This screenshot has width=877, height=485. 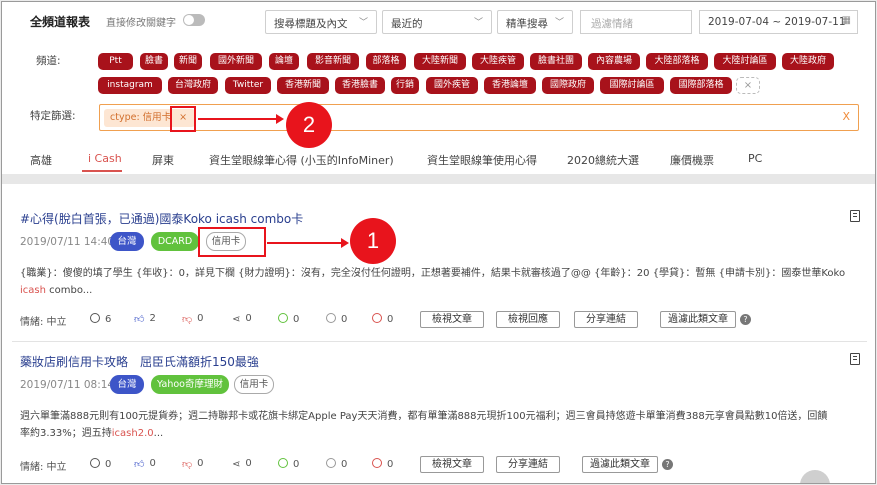 I want to click on channel-chip: 臉書社團, so click(x=556, y=61).